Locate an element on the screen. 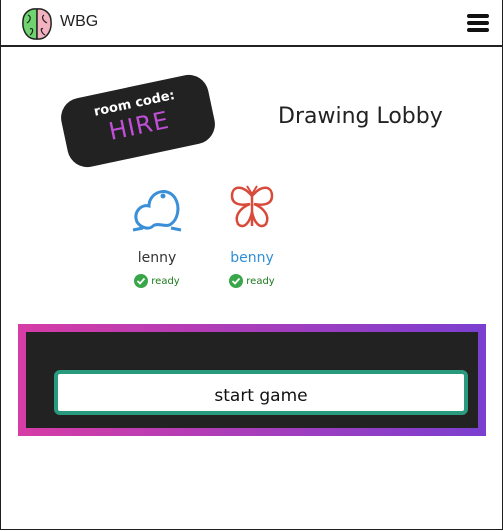 The width and height of the screenshot is (503, 531). page-title: Drawing Lobby is located at coordinates (360, 116).